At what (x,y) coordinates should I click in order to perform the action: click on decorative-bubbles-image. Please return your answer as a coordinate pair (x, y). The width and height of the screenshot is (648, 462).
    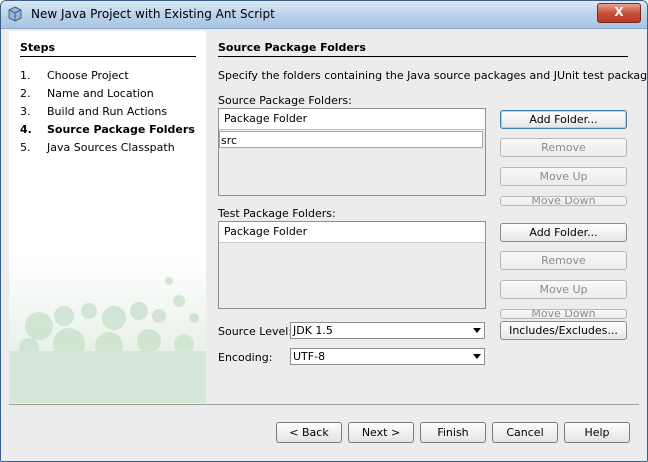
    Looking at the image, I should click on (107, 329).